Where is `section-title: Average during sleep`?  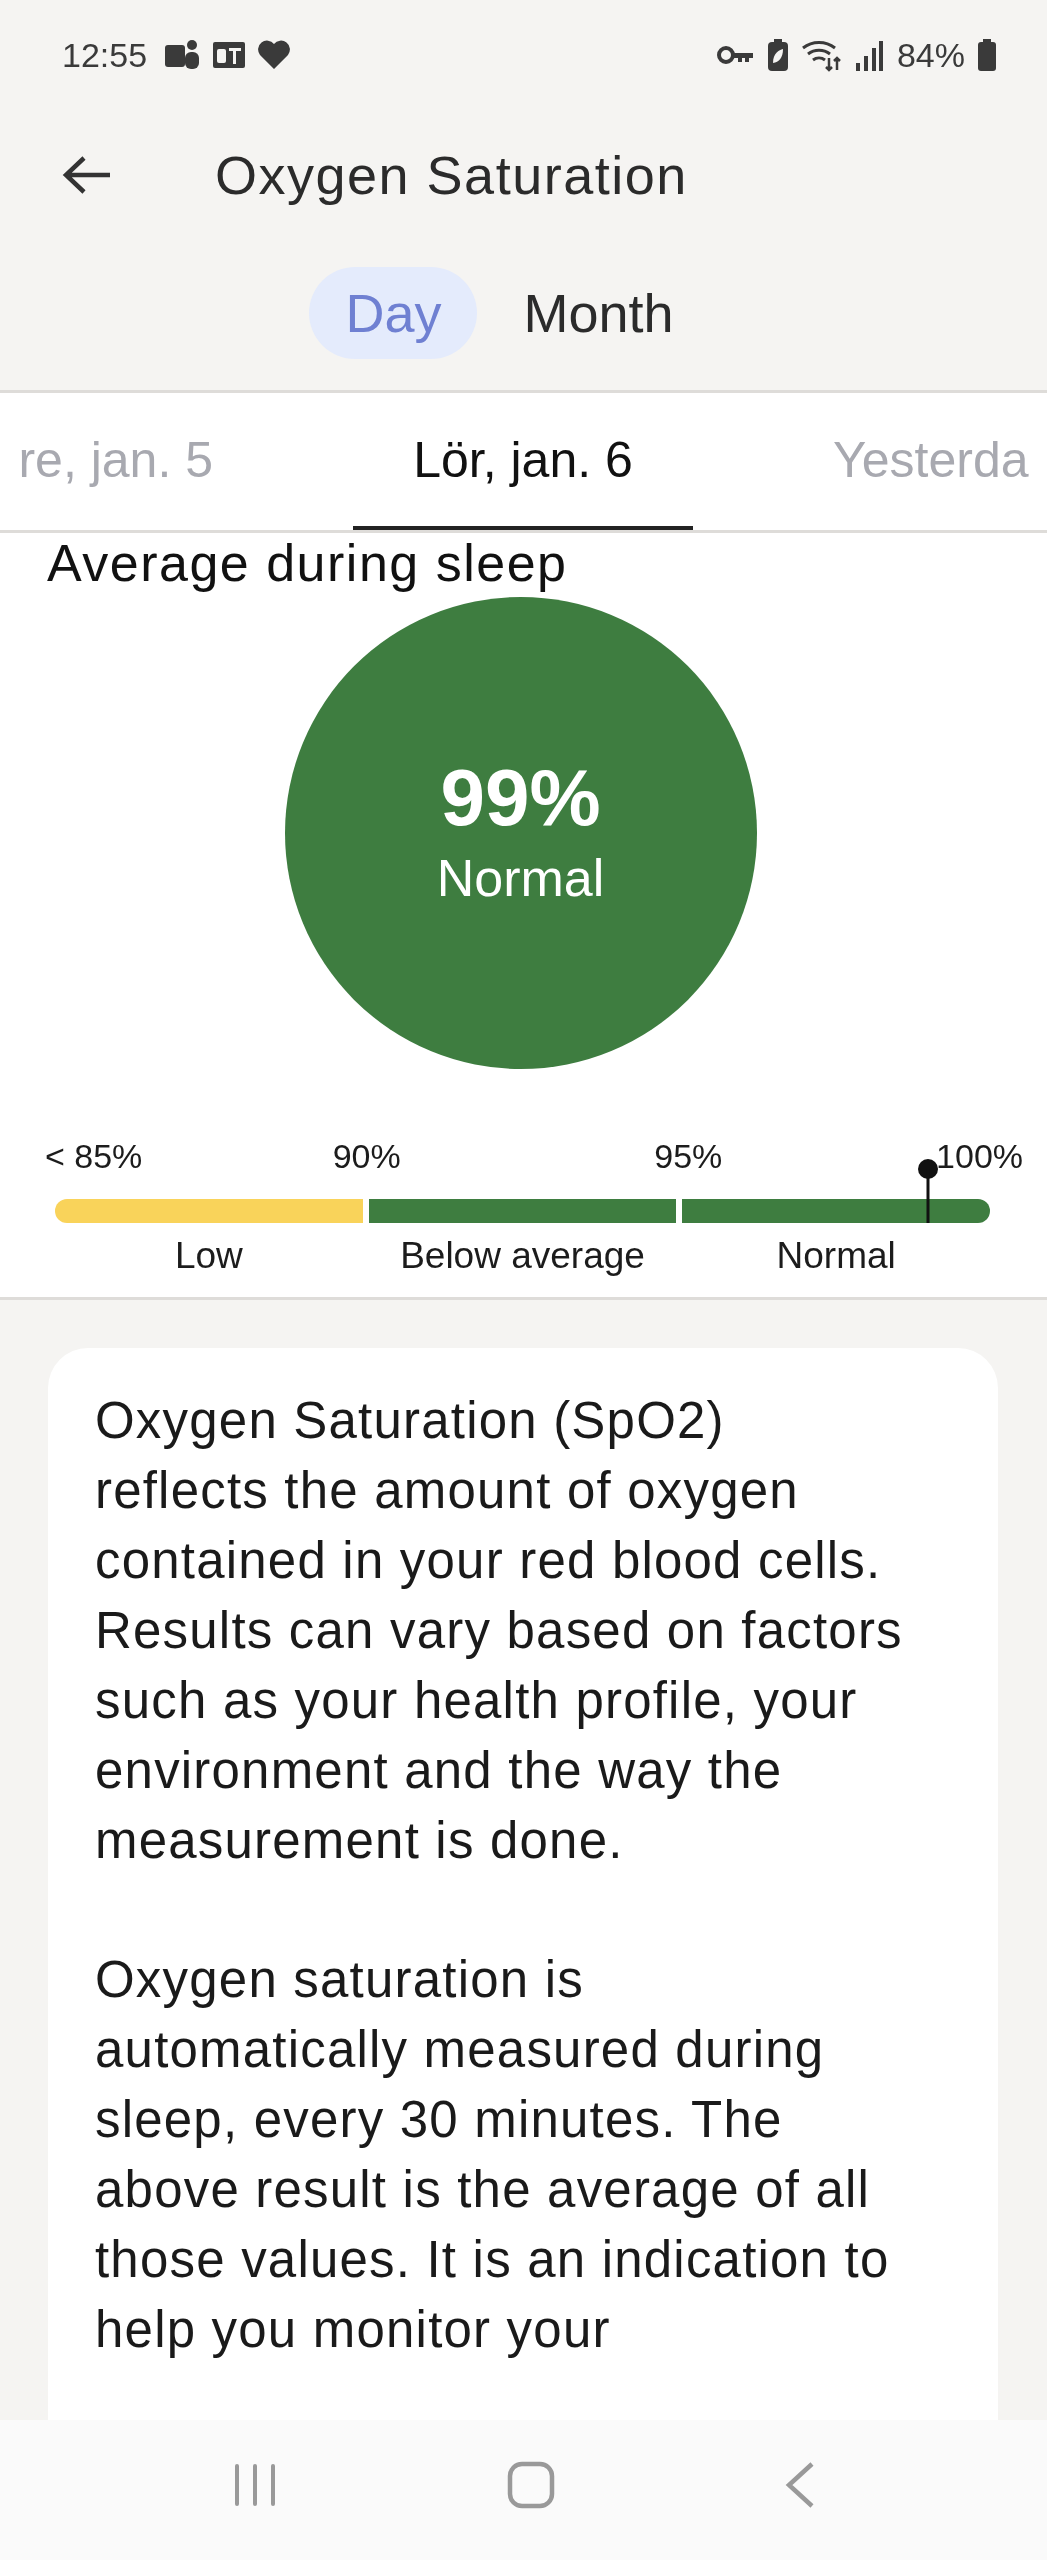 section-title: Average during sleep is located at coordinates (308, 563).